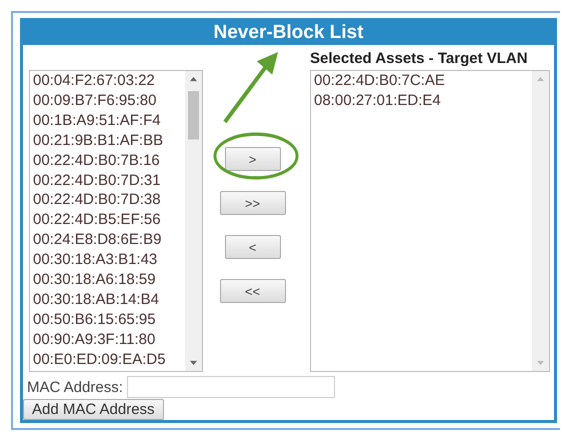 The height and width of the screenshot is (436, 566). Describe the element at coordinates (109, 120) in the screenshot. I see `list-item: 00:1B:A9:51:AF:F4` at that location.